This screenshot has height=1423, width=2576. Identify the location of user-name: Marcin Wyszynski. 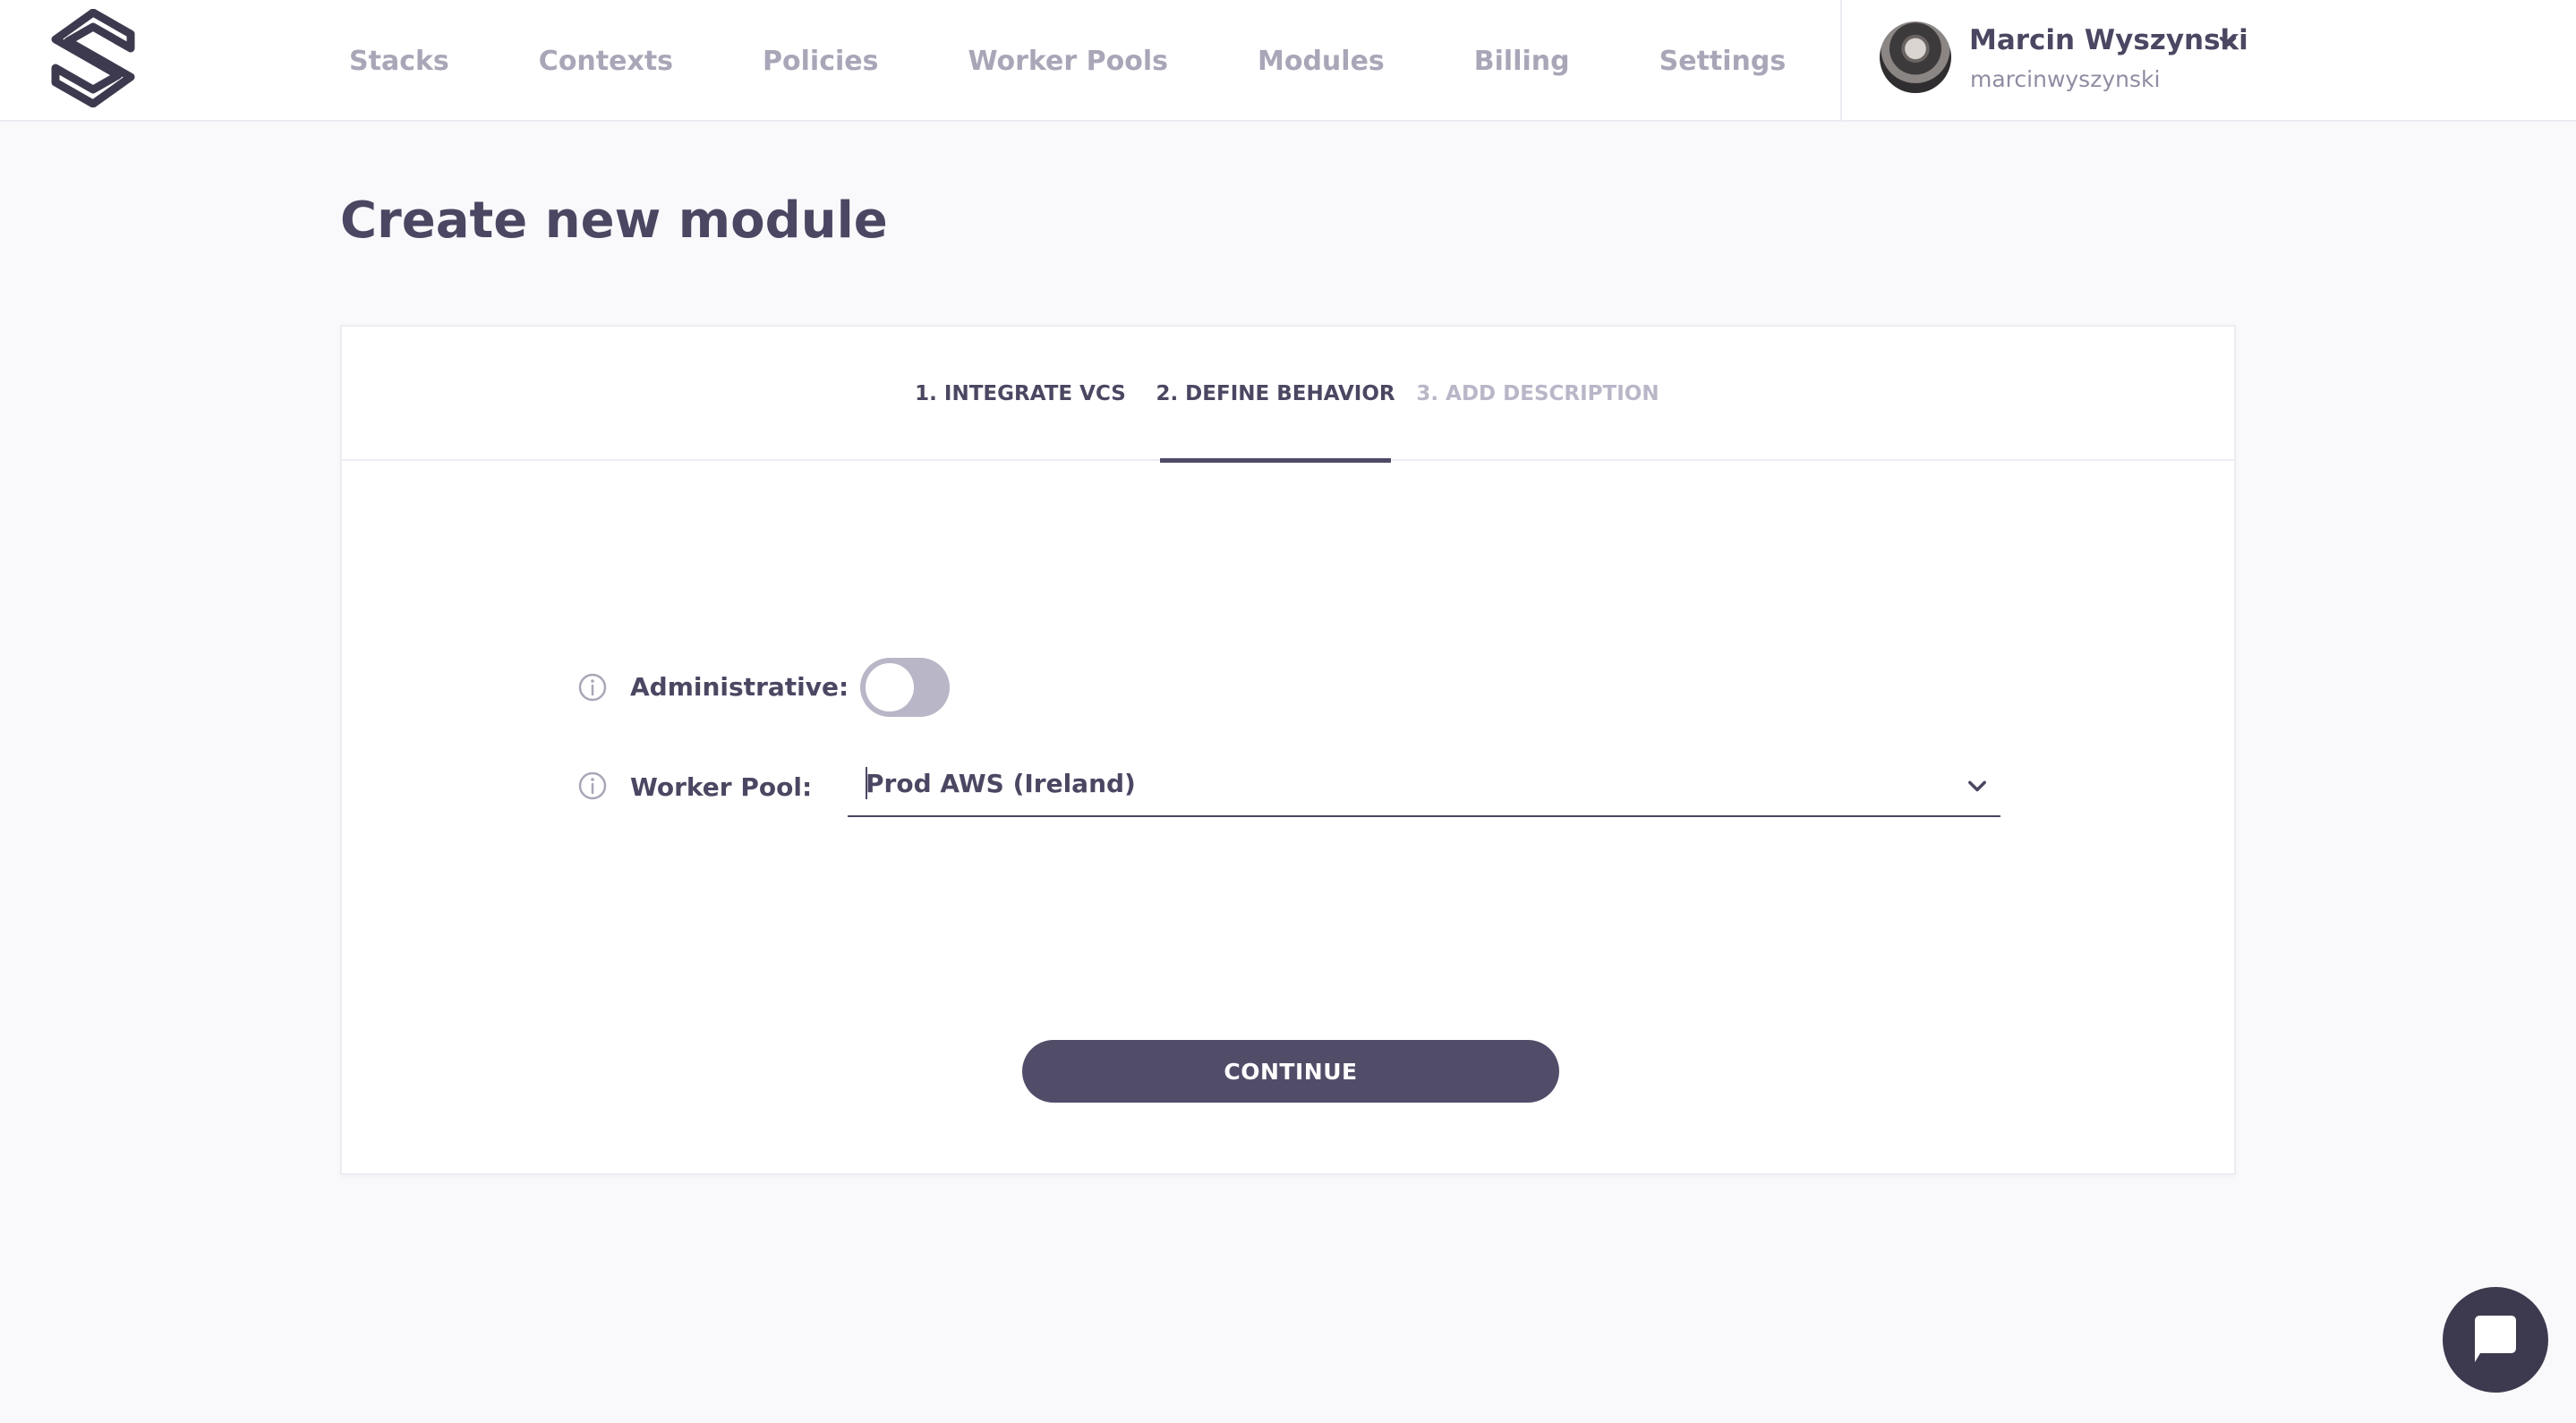
(2108, 40).